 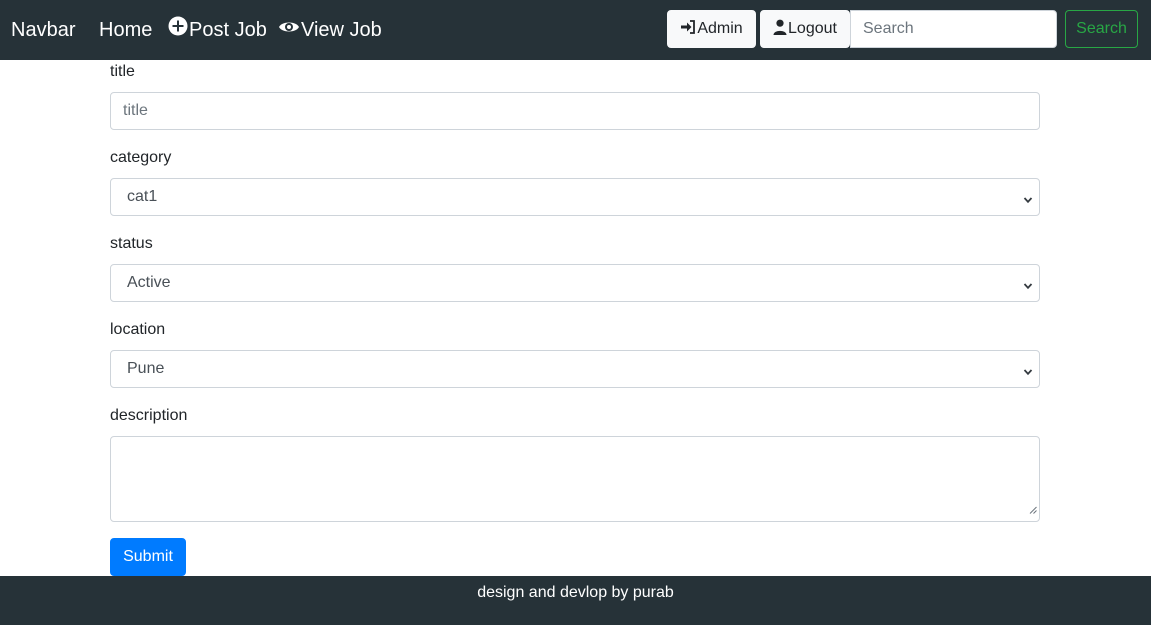 I want to click on status-label: status, so click(x=131, y=243).